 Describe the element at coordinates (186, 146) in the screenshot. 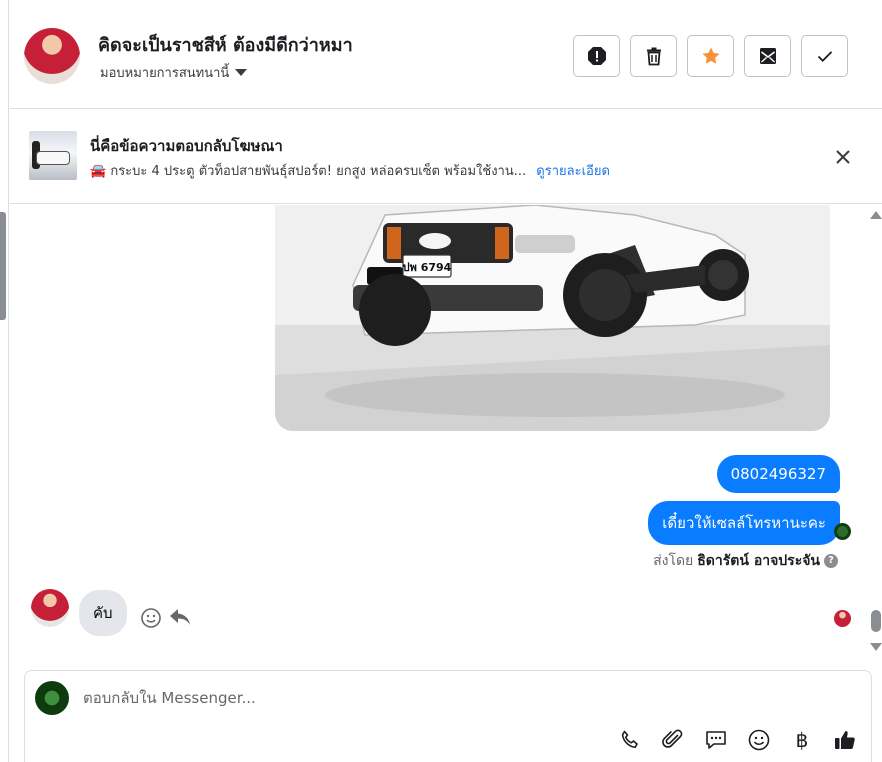

I see `ad-reply-title: นี่คือข้อความตอบกลับโฆษณา` at that location.